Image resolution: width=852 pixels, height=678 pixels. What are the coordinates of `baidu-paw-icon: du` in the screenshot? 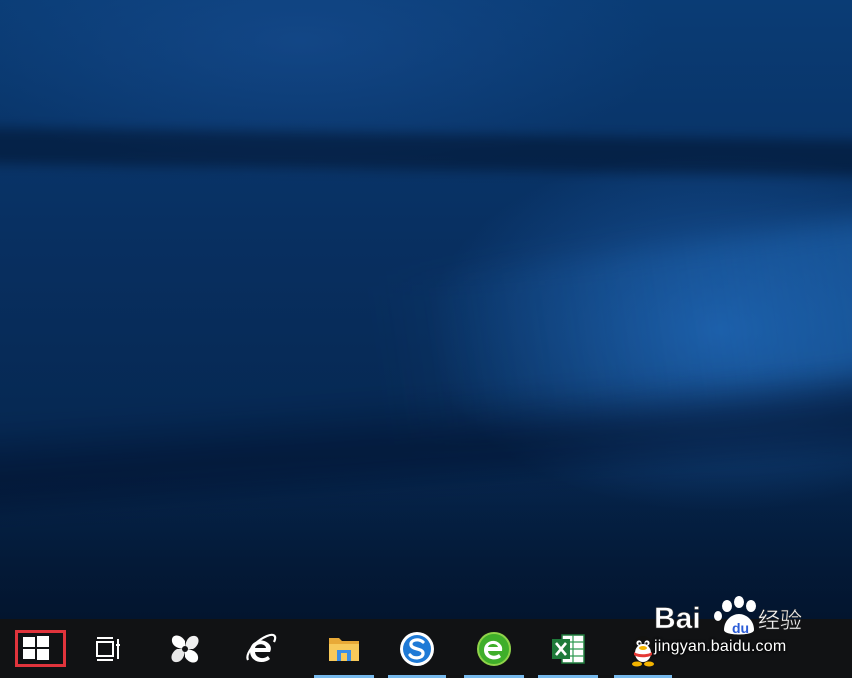 It's located at (735, 616).